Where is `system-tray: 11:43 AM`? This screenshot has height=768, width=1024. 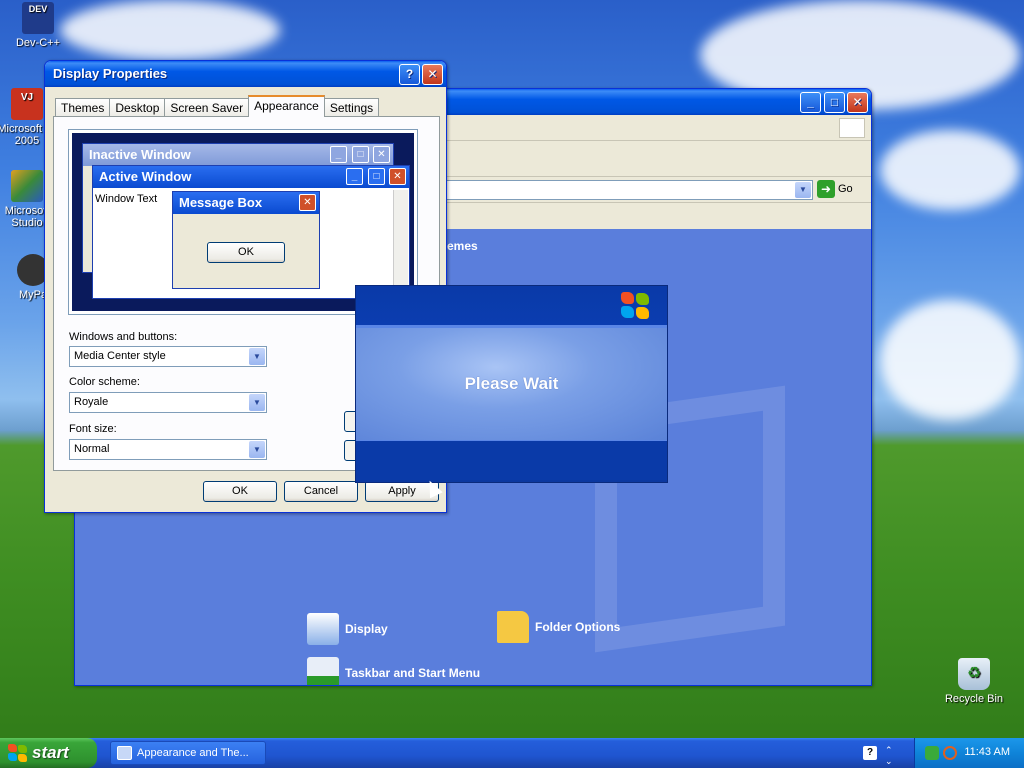 system-tray: 11:43 AM is located at coordinates (969, 753).